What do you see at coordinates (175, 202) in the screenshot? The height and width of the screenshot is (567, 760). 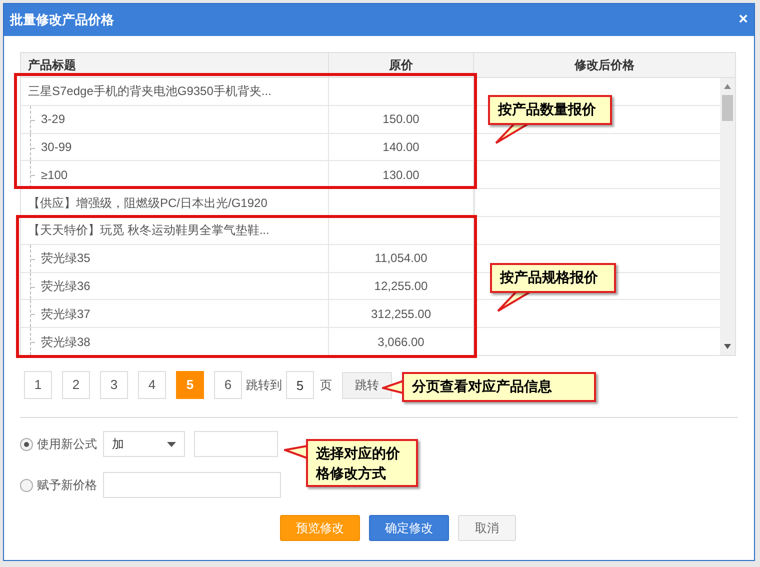 I see `table-cell: 【供应】增强级，阻燃级PC/日本出光/G1920` at bounding box center [175, 202].